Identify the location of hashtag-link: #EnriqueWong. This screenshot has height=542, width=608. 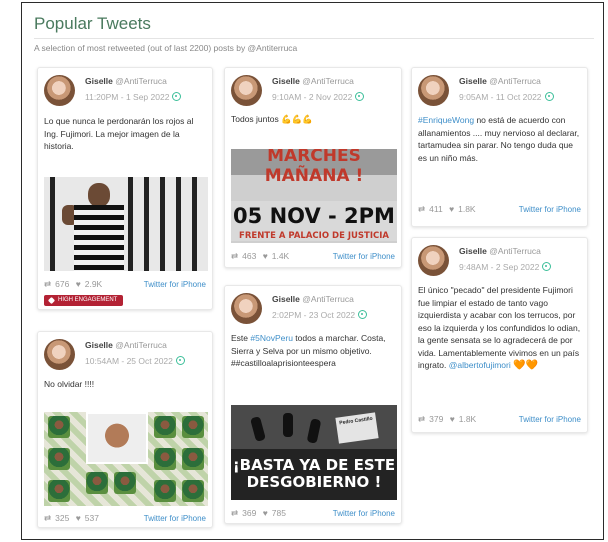
(446, 120).